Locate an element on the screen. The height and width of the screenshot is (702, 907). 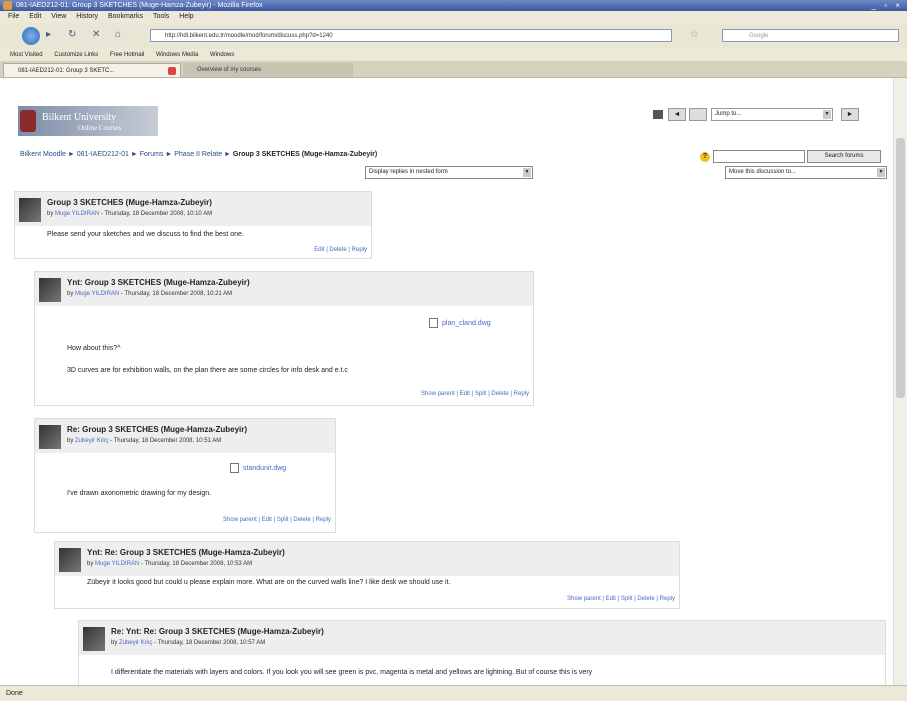
firefox-icon is located at coordinates (7, 5).